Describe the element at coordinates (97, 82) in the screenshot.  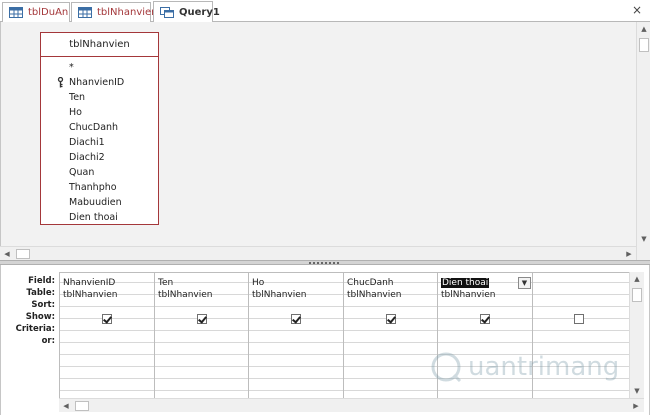
I see `field-name: NhanvienID` at that location.